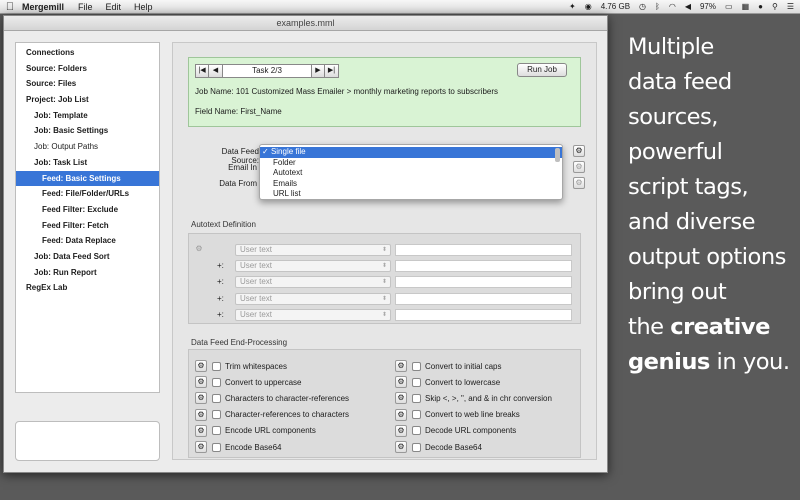 This screenshot has width=800, height=500. What do you see at coordinates (87, 53) in the screenshot?
I see `sidebar-item: Connections` at bounding box center [87, 53].